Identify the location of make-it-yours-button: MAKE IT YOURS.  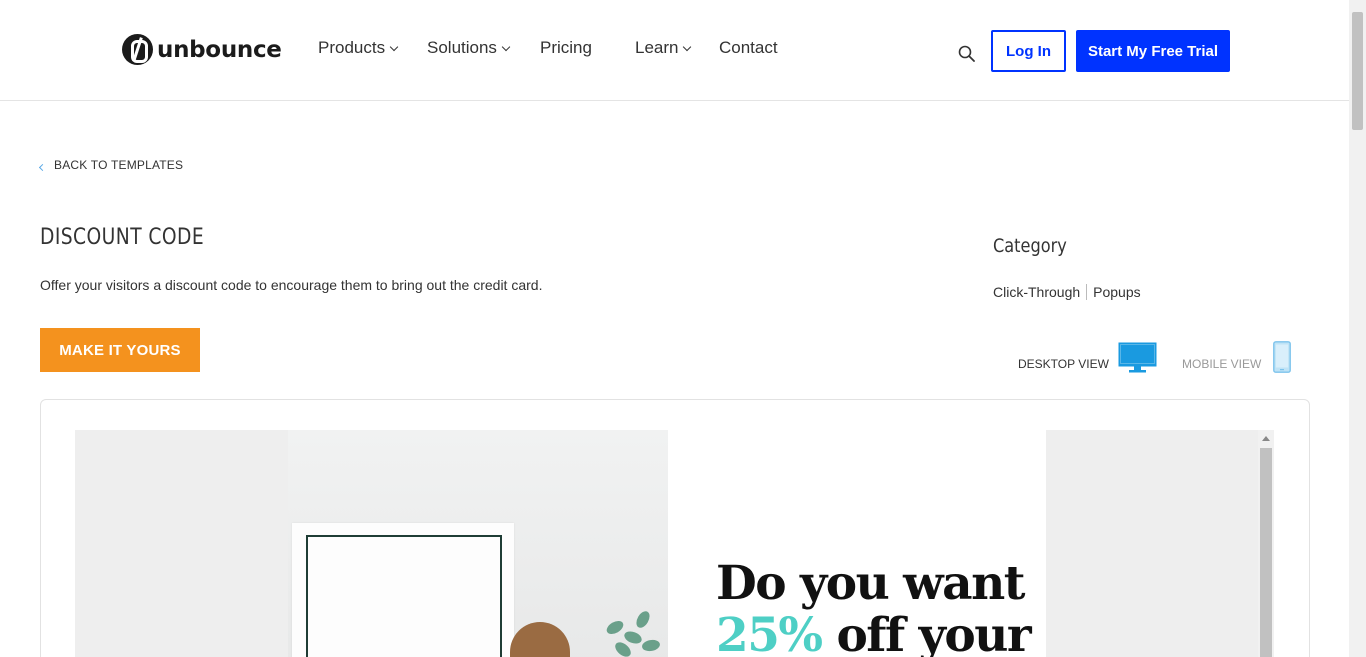
(120, 350).